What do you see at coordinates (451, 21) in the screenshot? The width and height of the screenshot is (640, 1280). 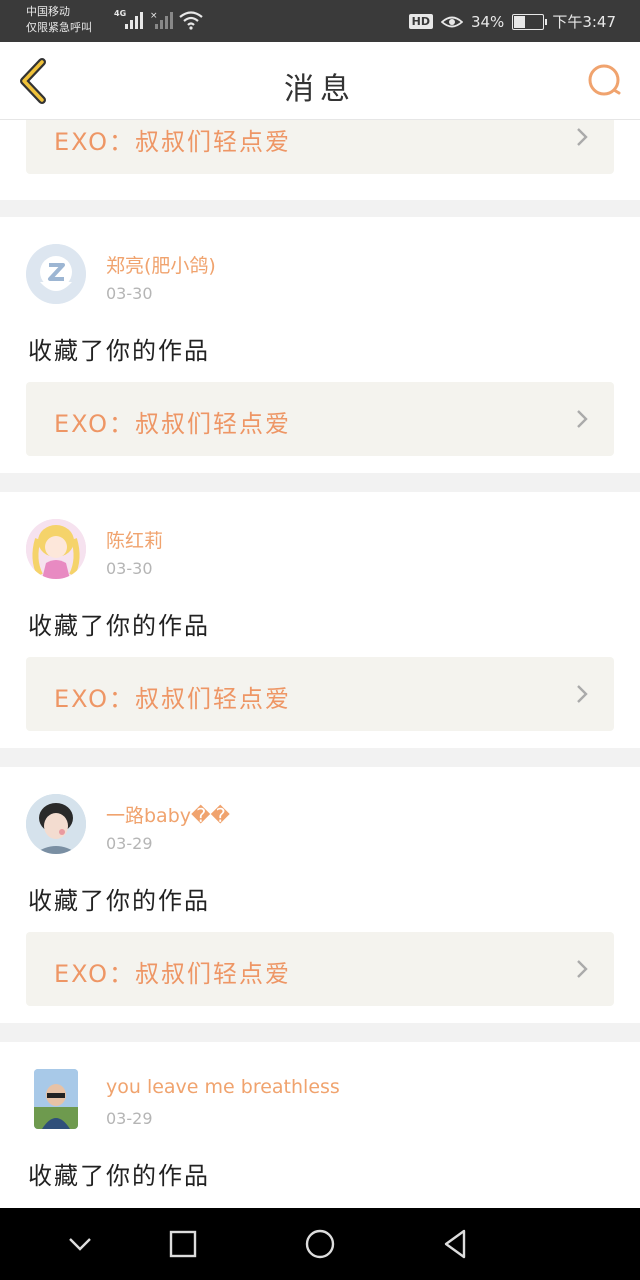 I see `eye-comfort-icon` at bounding box center [451, 21].